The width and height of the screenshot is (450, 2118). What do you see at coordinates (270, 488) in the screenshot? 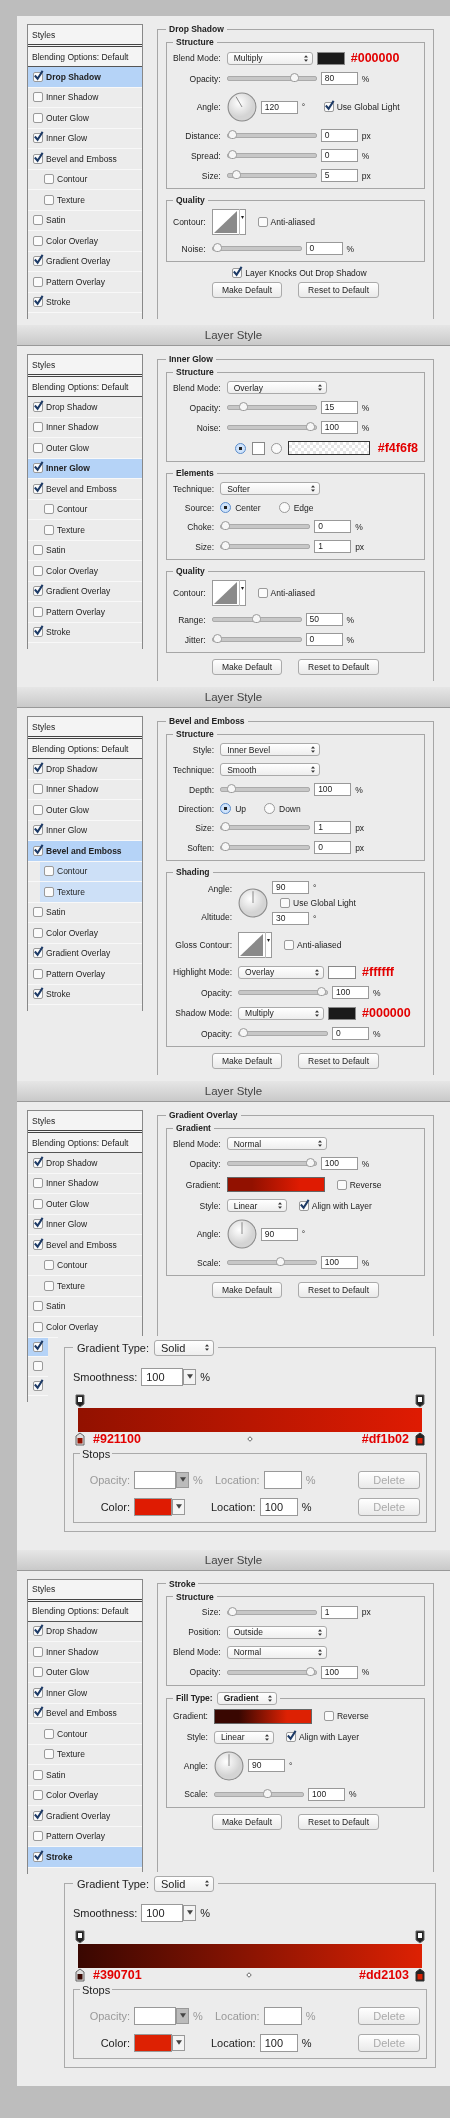
I see `dropdown: Softer` at bounding box center [270, 488].